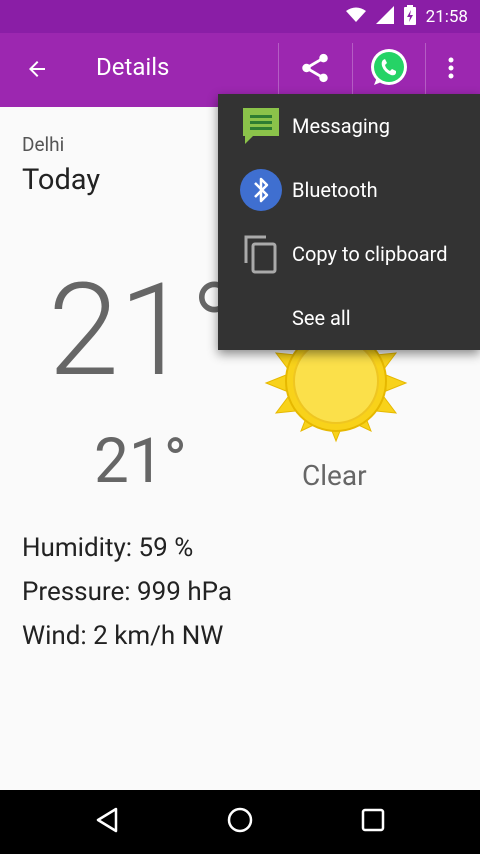  What do you see at coordinates (127, 592) in the screenshot?
I see `pressure-text: Pressure: 999 hPa` at bounding box center [127, 592].